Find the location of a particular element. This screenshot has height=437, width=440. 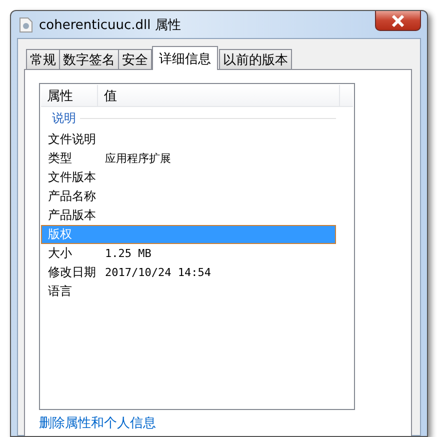

list-row: 大小 1.25 MB is located at coordinates (188, 253).